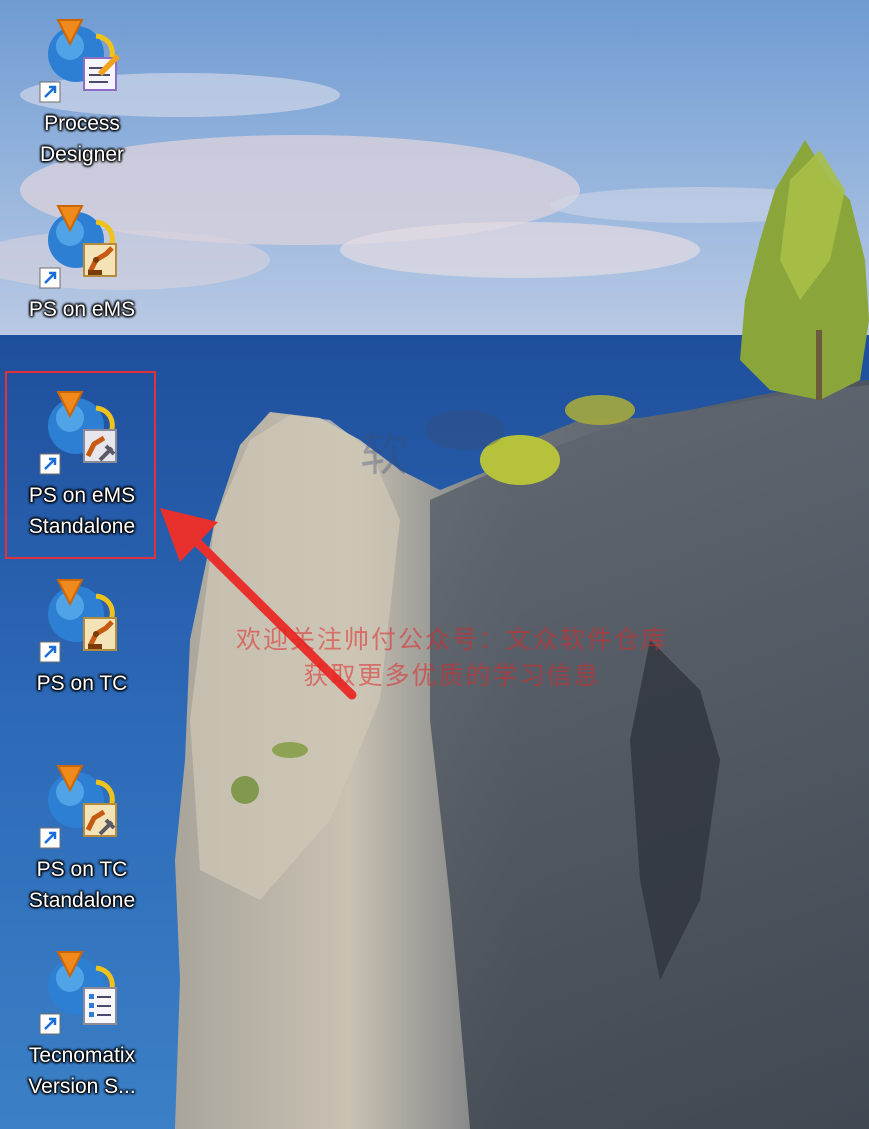  Describe the element at coordinates (452, 658) in the screenshot. I see `watermark-text: 欢迎关注帅付公众号：文众软件仓库 获取更多优质的学习信息` at that location.